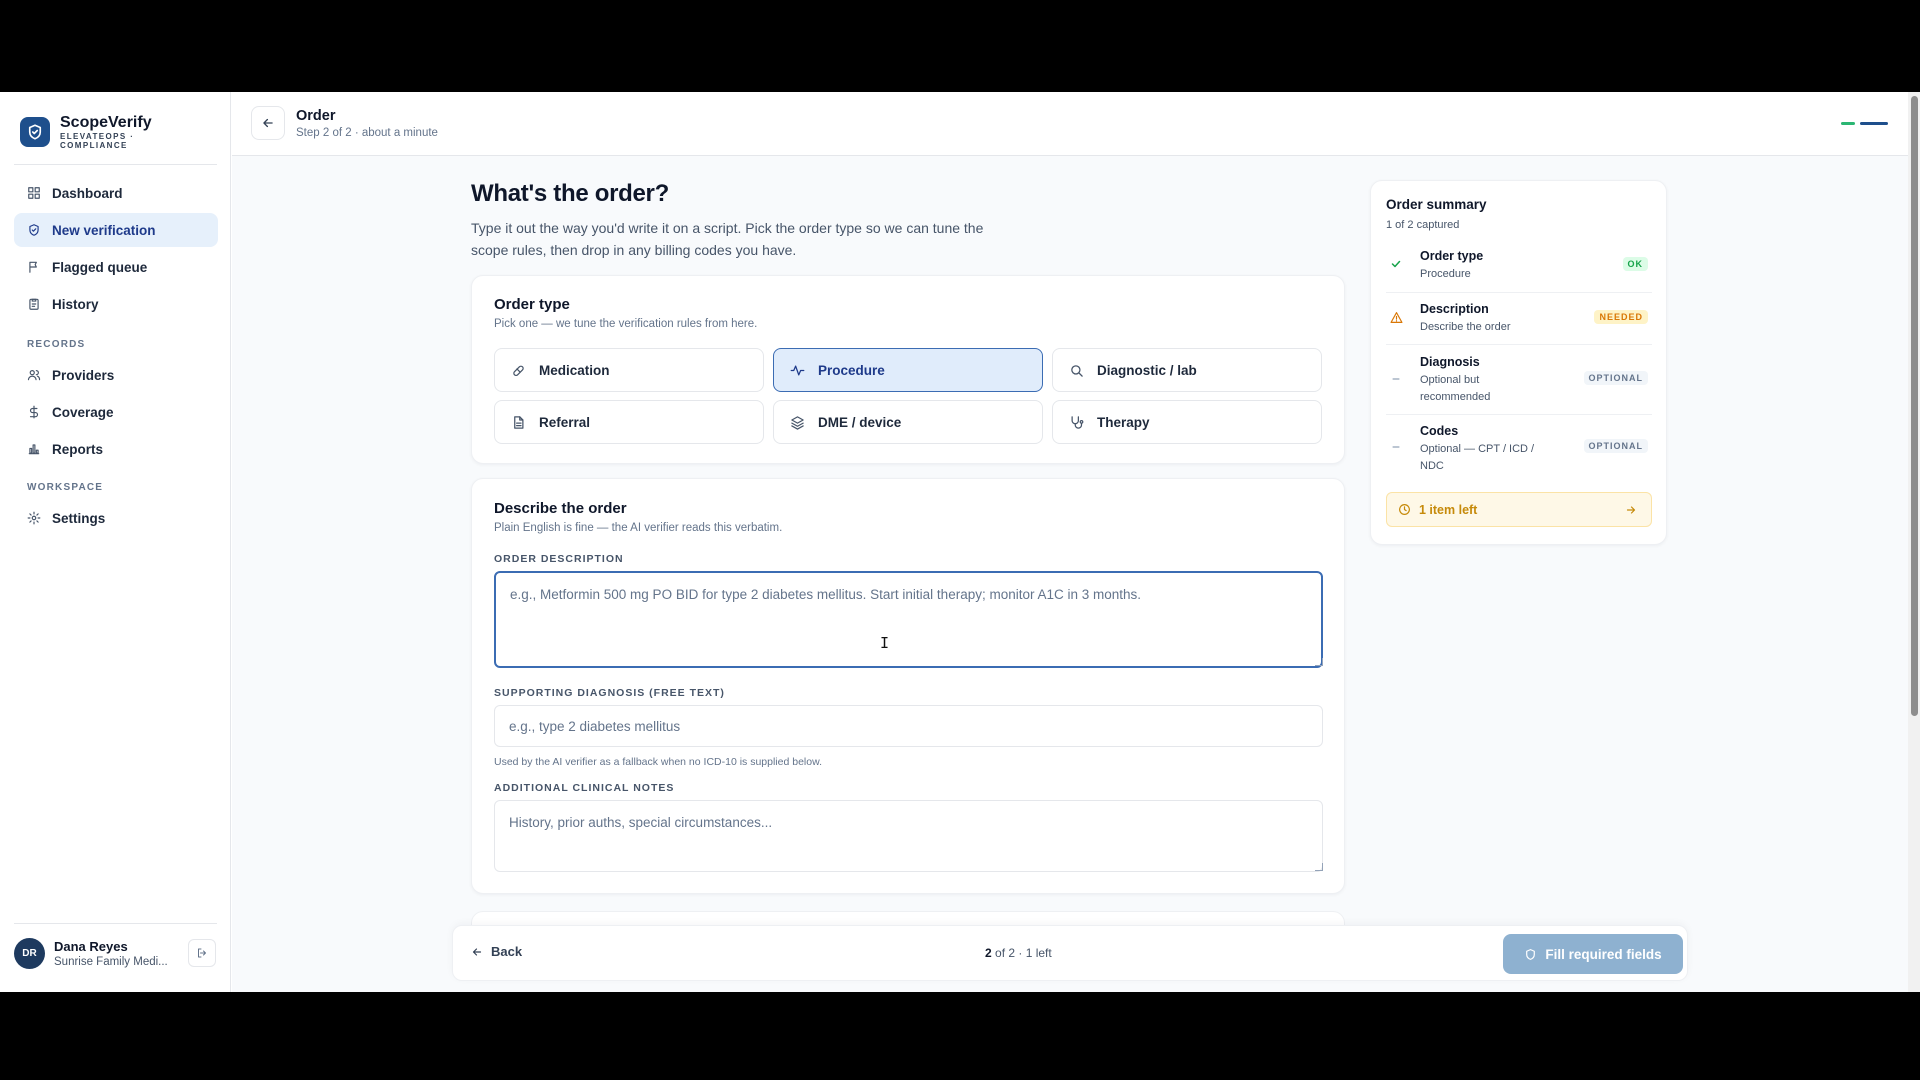 This screenshot has width=1920, height=1080. What do you see at coordinates (34, 230) in the screenshot?
I see `shield-check-icon` at bounding box center [34, 230].